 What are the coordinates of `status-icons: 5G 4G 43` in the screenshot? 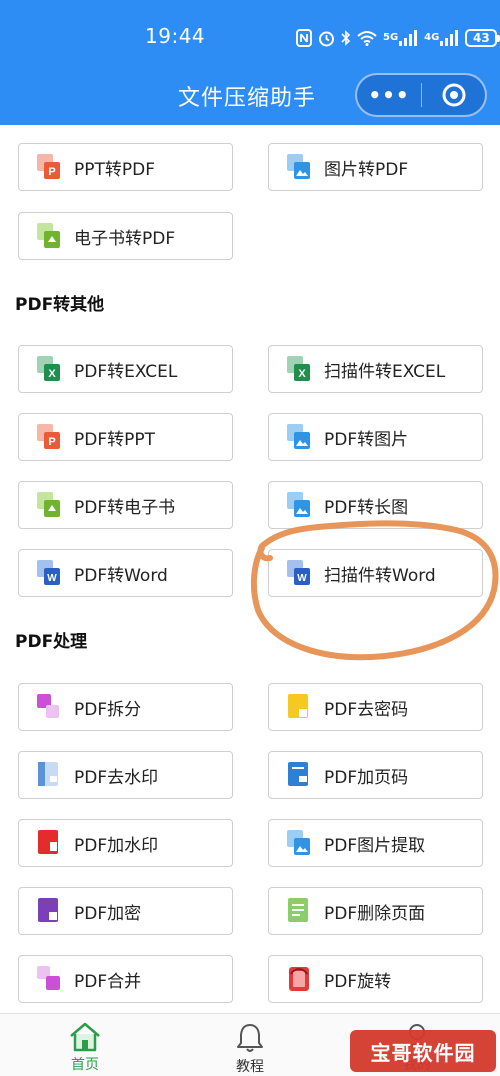 It's located at (398, 38).